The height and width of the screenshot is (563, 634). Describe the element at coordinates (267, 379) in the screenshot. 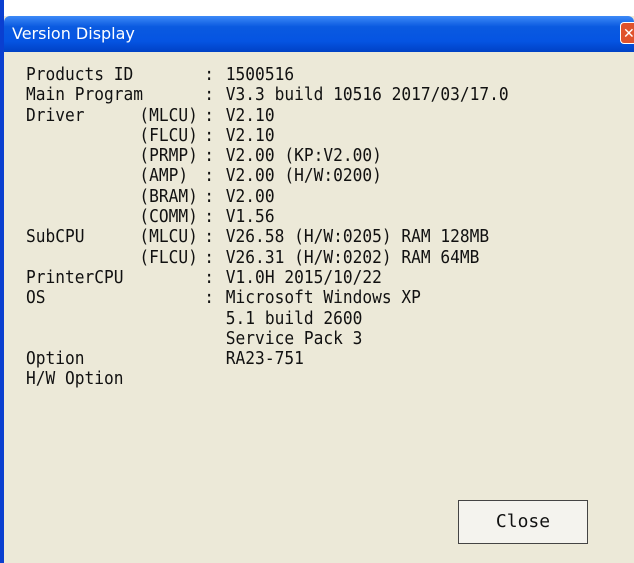

I see `info-row: H/W Option` at that location.